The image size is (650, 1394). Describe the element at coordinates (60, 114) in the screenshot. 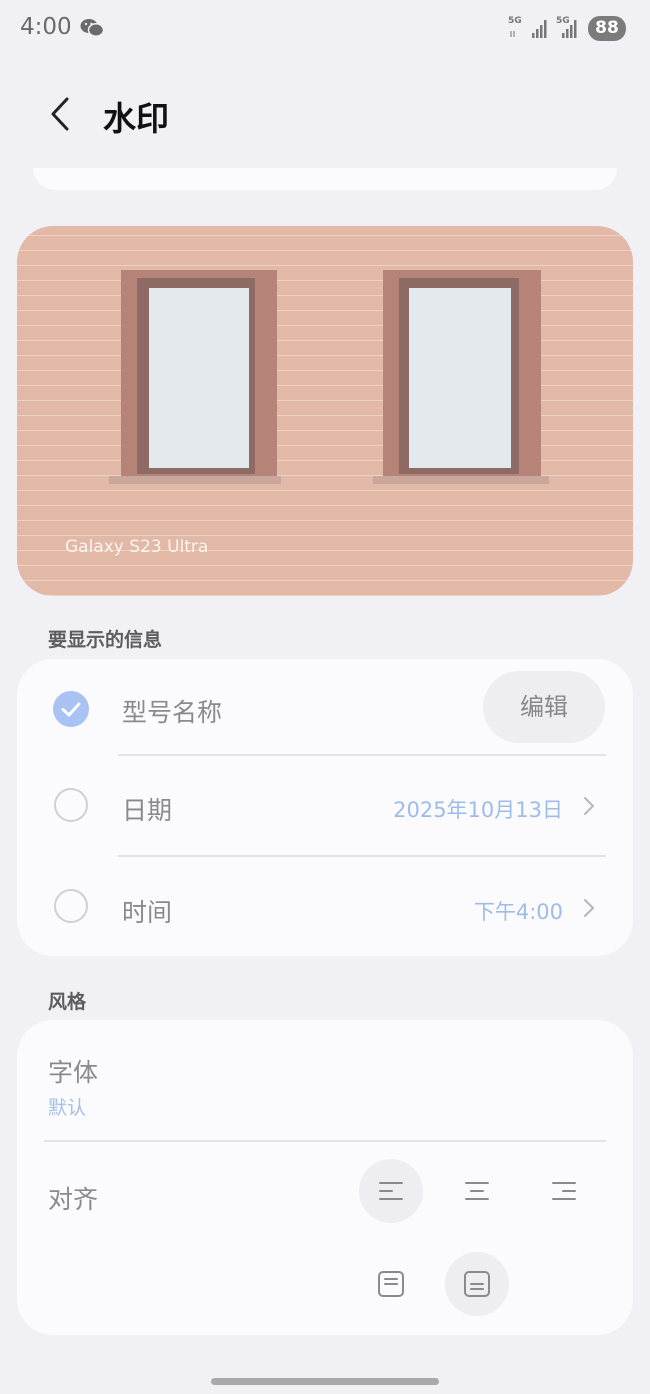

I see `back-arrow-icon` at that location.